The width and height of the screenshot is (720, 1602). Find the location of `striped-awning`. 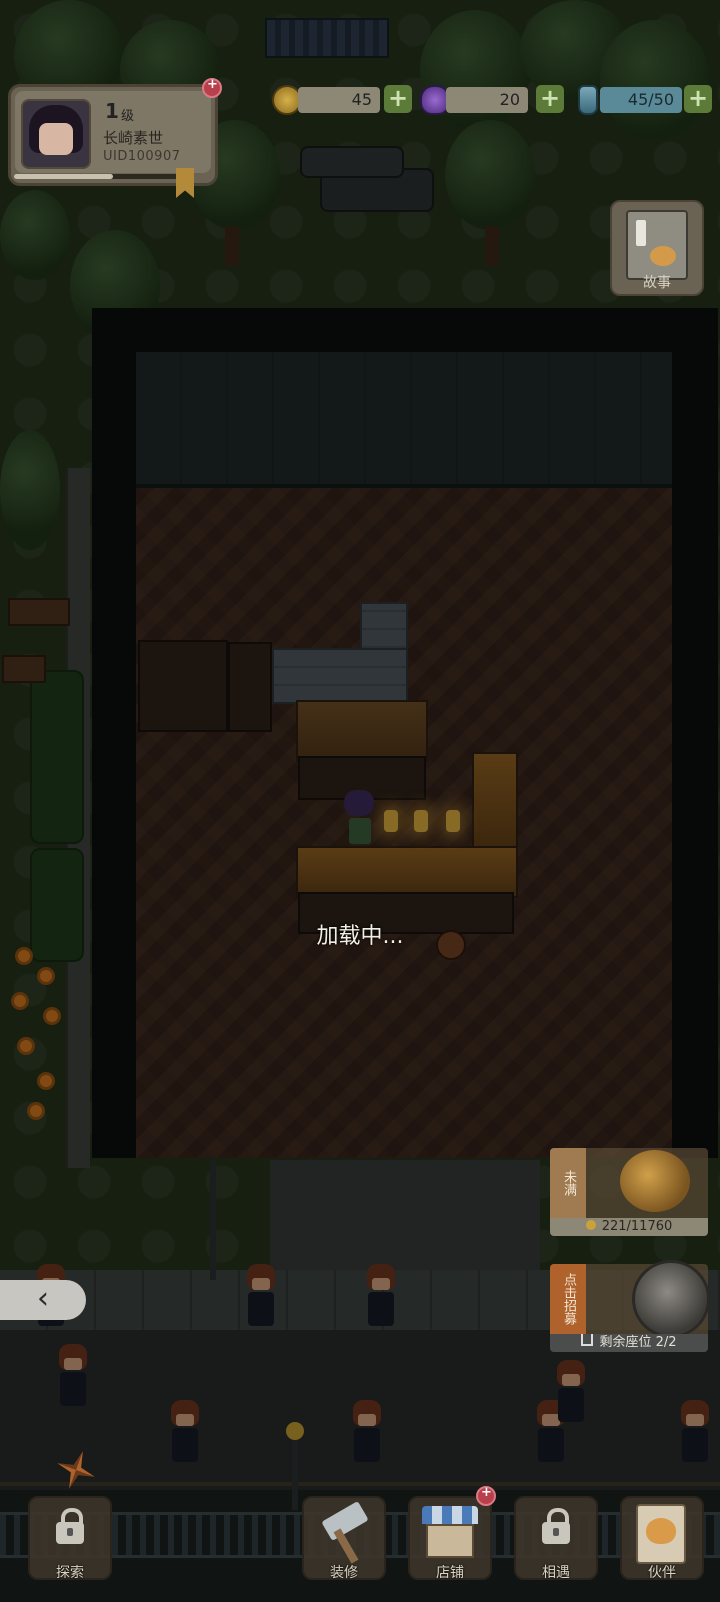

striped-awning is located at coordinates (327, 38).